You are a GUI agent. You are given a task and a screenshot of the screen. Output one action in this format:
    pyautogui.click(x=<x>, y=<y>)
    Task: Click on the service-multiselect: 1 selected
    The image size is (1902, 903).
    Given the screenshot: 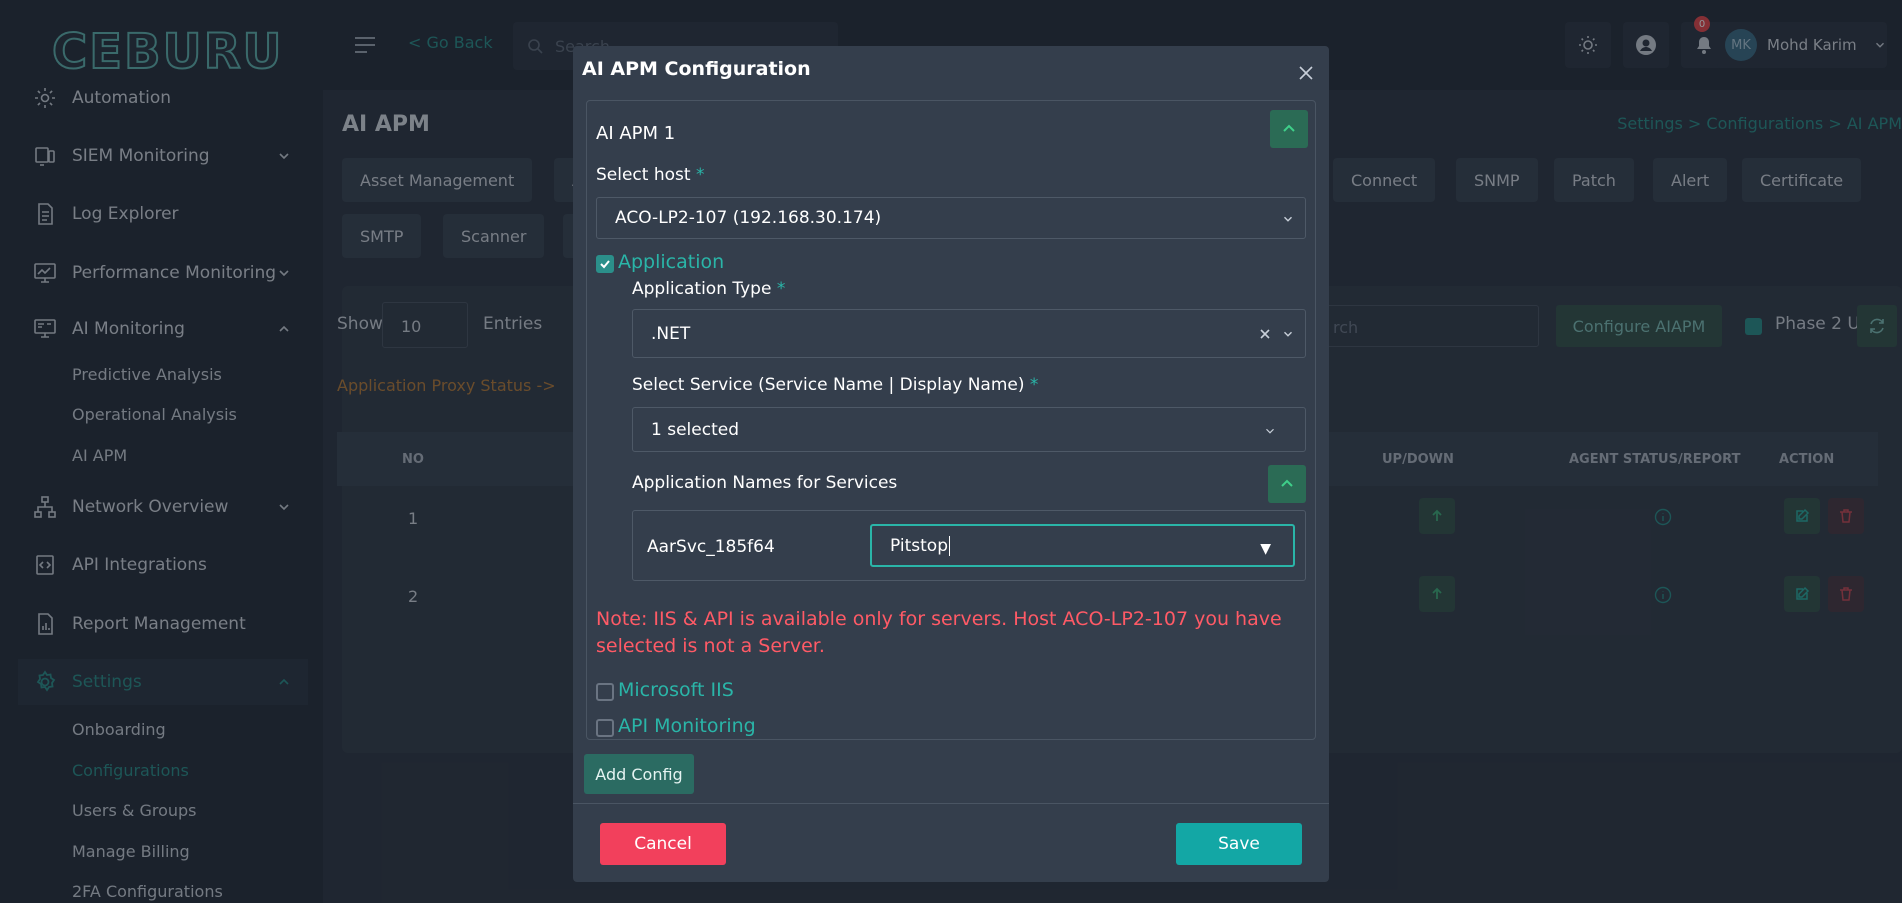 What is the action you would take?
    pyautogui.click(x=969, y=429)
    